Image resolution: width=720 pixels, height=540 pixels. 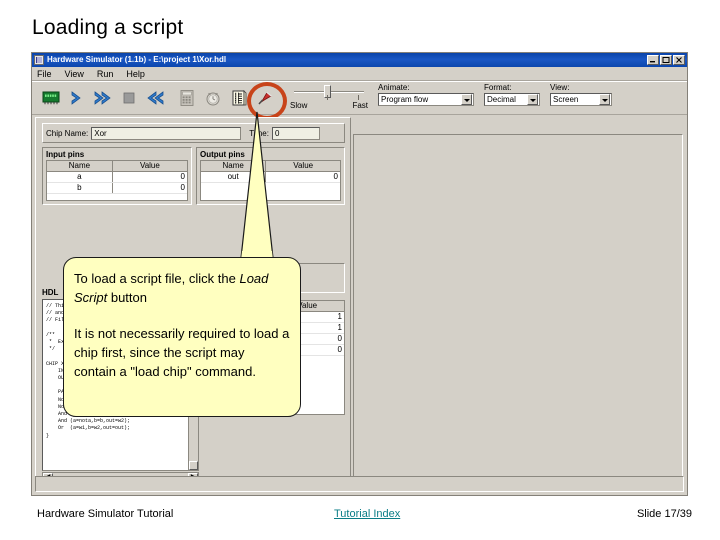 I want to click on animate-value: Program flow, so click(x=405, y=99).